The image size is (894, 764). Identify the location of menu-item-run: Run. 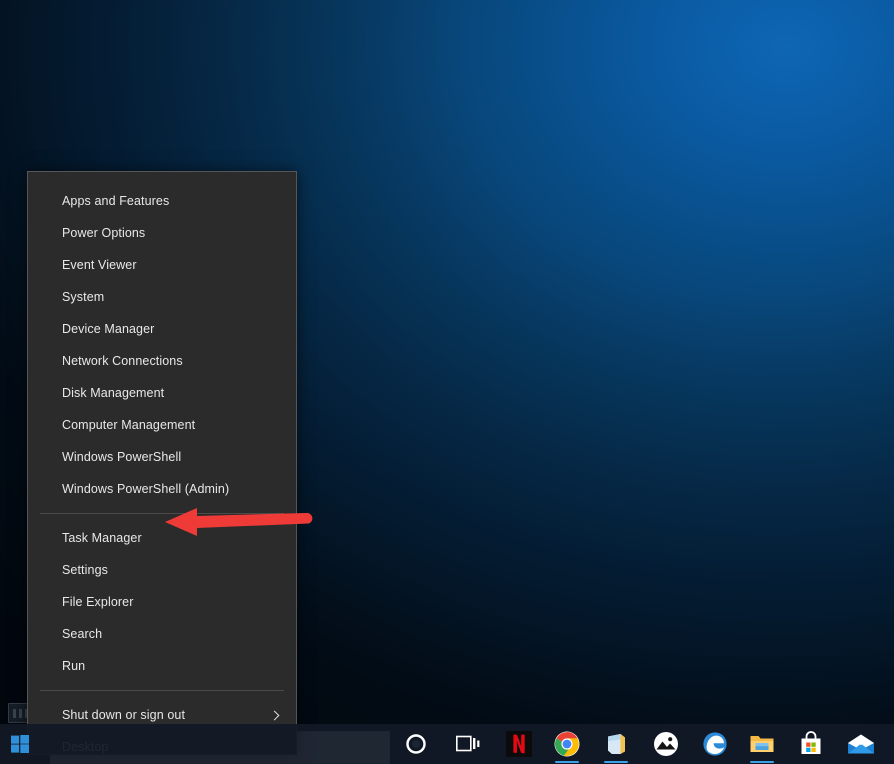
(162, 666).